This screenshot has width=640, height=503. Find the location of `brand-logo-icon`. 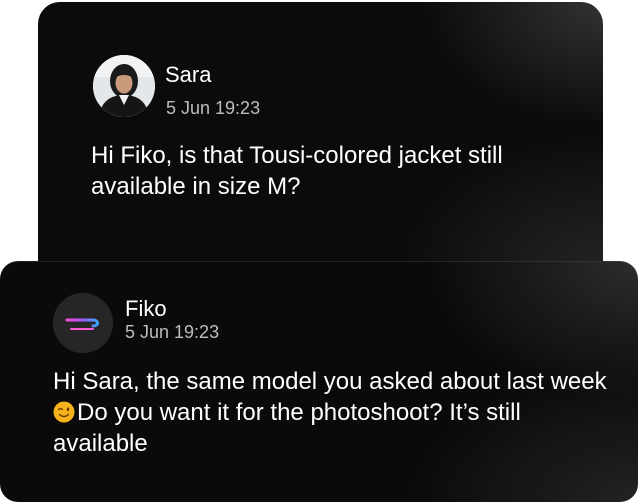

brand-logo-icon is located at coordinates (83, 323).